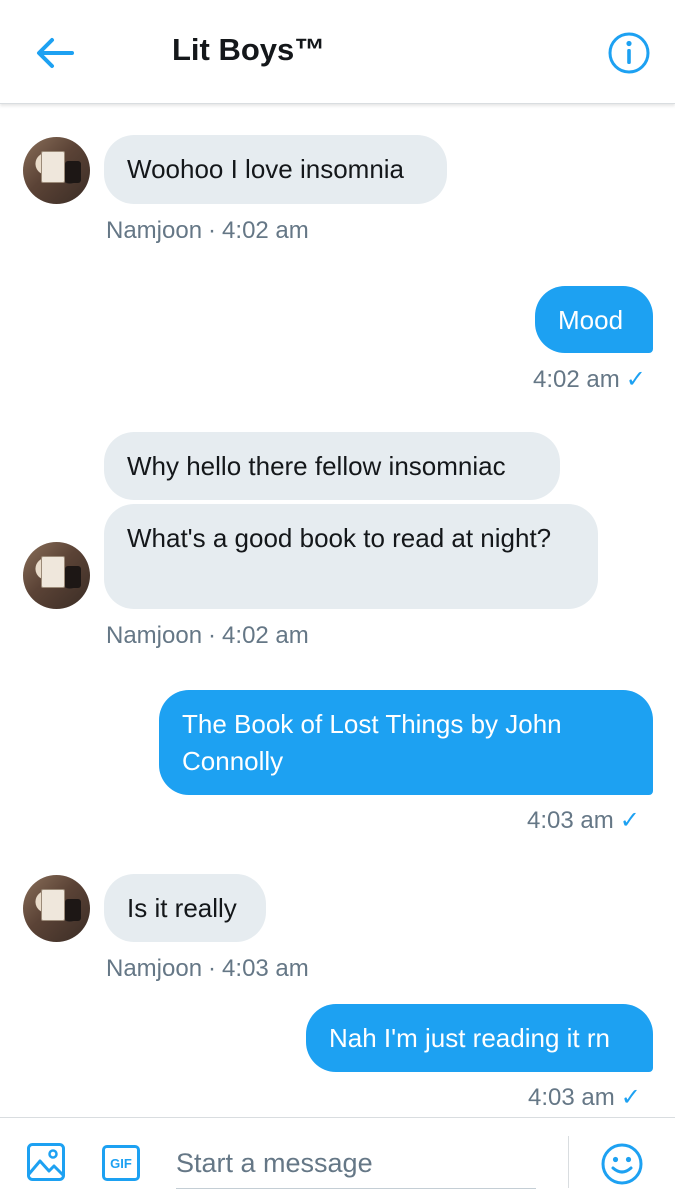 The width and height of the screenshot is (675, 1201). What do you see at coordinates (479, 1038) in the screenshot?
I see `message-bubble-outgoing: Nah I'm just reading it rn` at bounding box center [479, 1038].